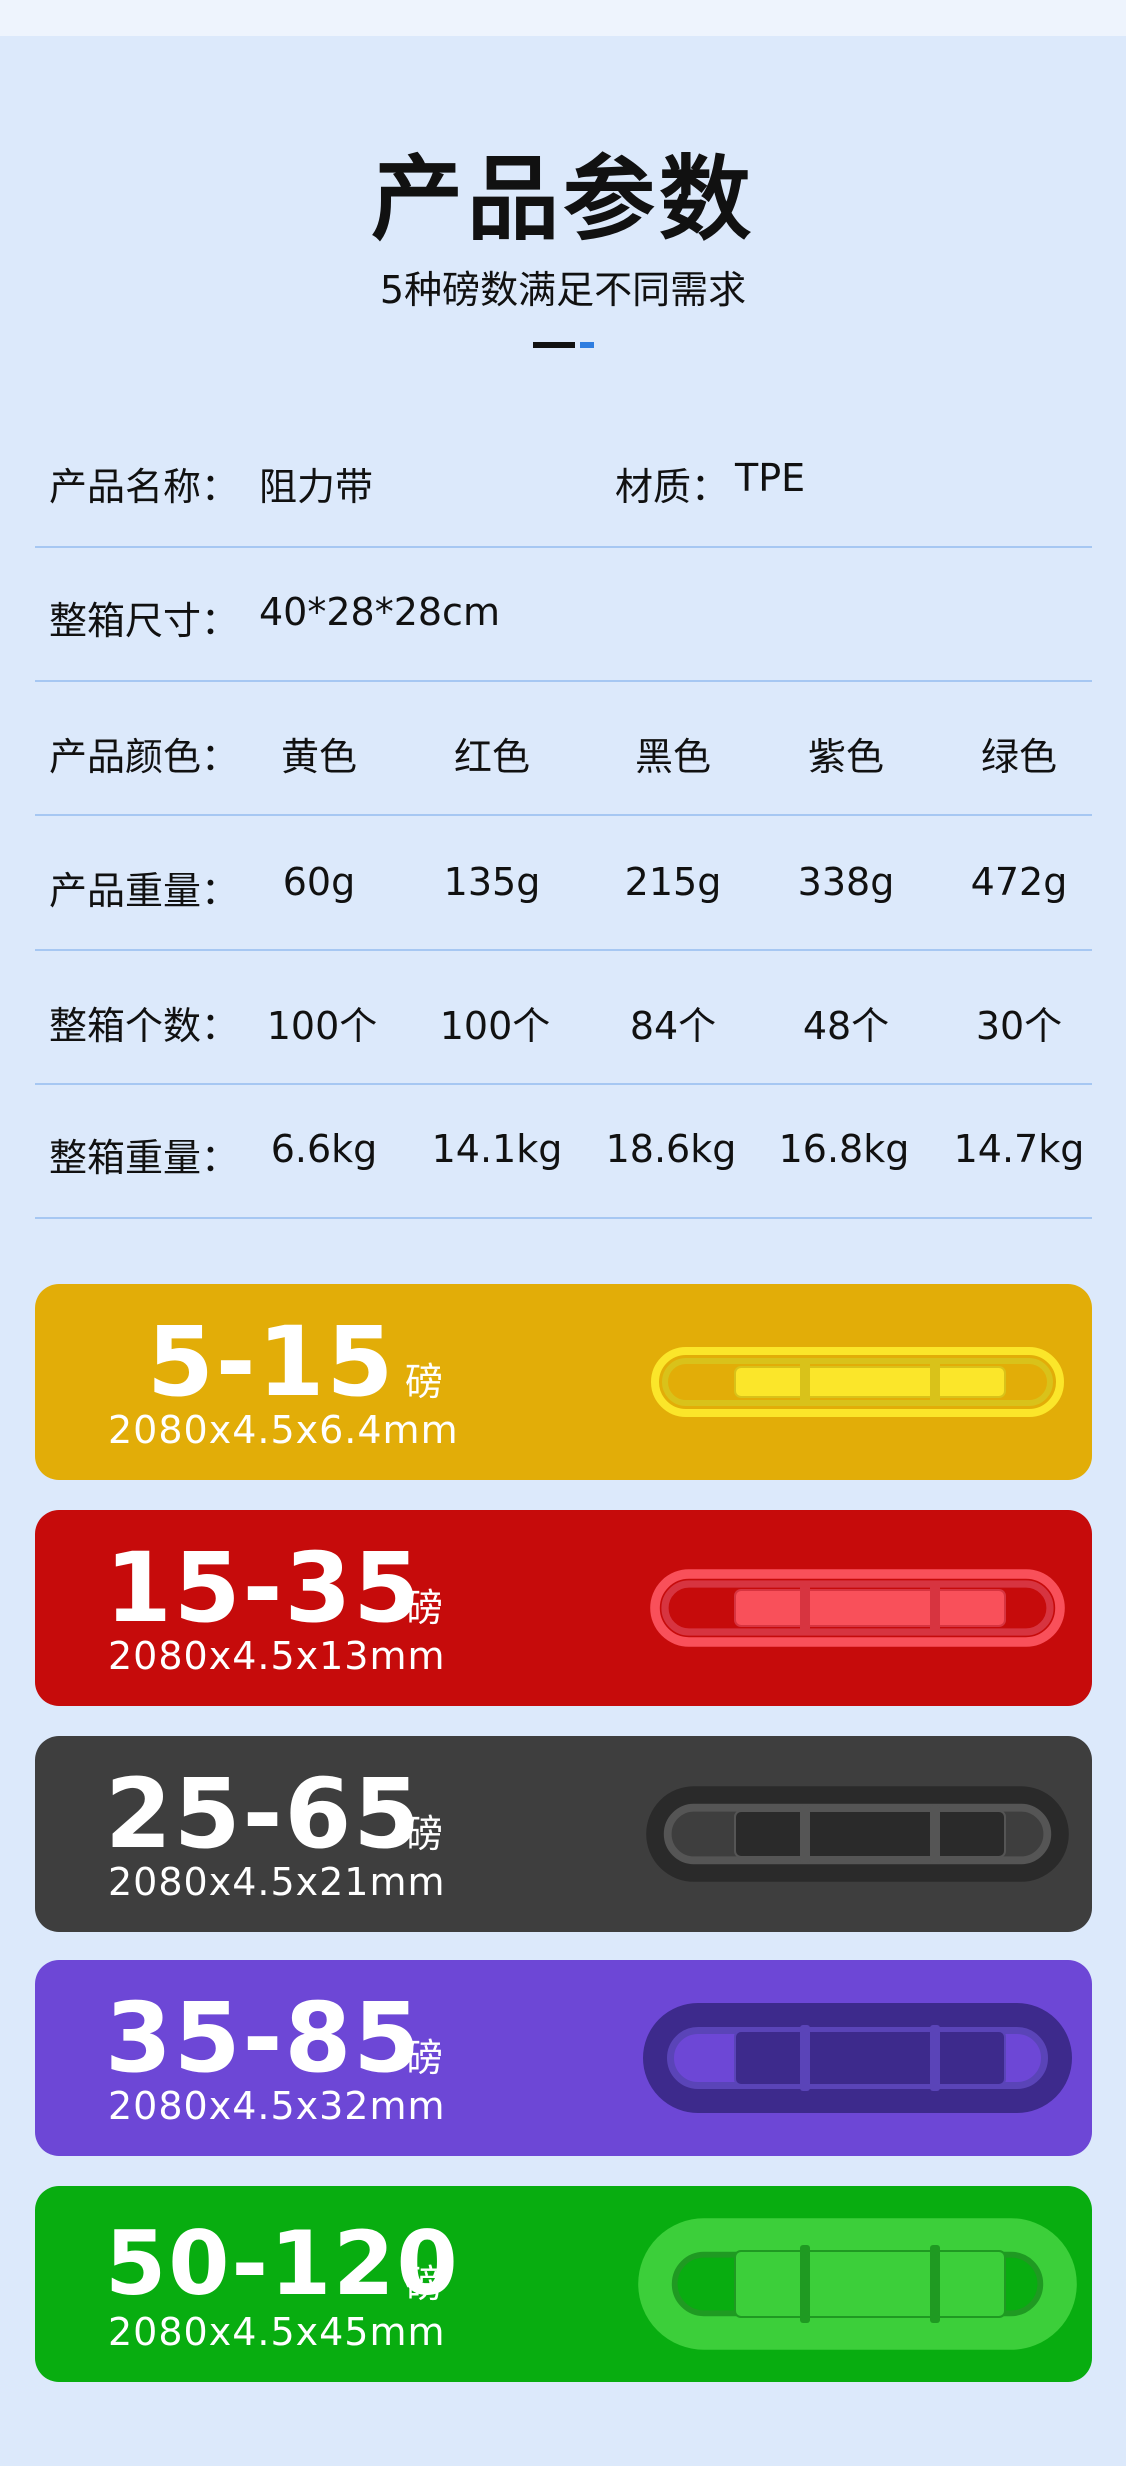 The height and width of the screenshot is (2466, 1126). What do you see at coordinates (770, 478) in the screenshot?
I see `material-value: TPE` at bounding box center [770, 478].